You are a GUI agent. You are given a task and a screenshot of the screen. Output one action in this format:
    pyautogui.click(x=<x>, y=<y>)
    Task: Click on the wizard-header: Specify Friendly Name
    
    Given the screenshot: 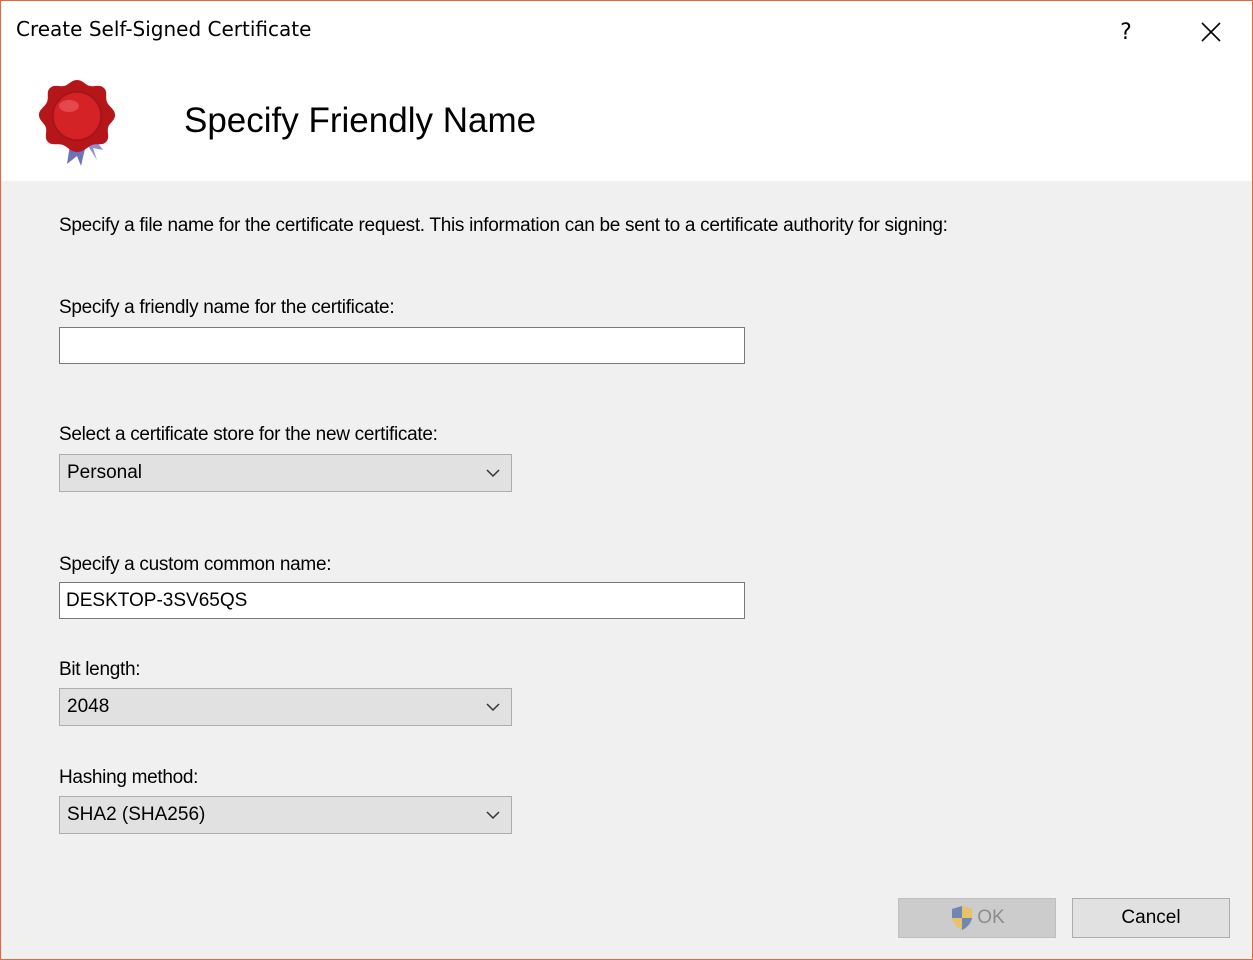 What is the action you would take?
    pyautogui.click(x=626, y=122)
    